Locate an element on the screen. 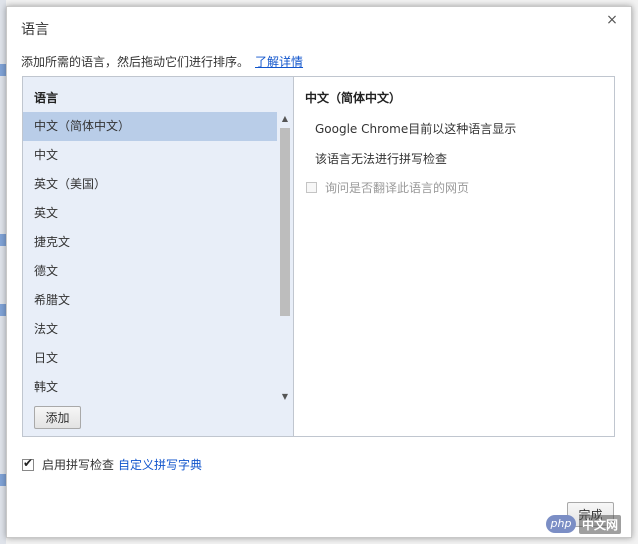  site-watermark: php 中文网 is located at coordinates (588, 524).